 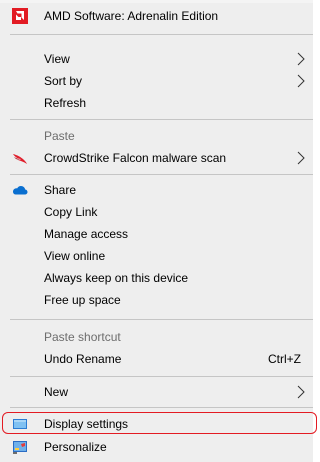 What do you see at coordinates (20, 158) in the screenshot?
I see `crowdstrike-falcon-icon` at bounding box center [20, 158].